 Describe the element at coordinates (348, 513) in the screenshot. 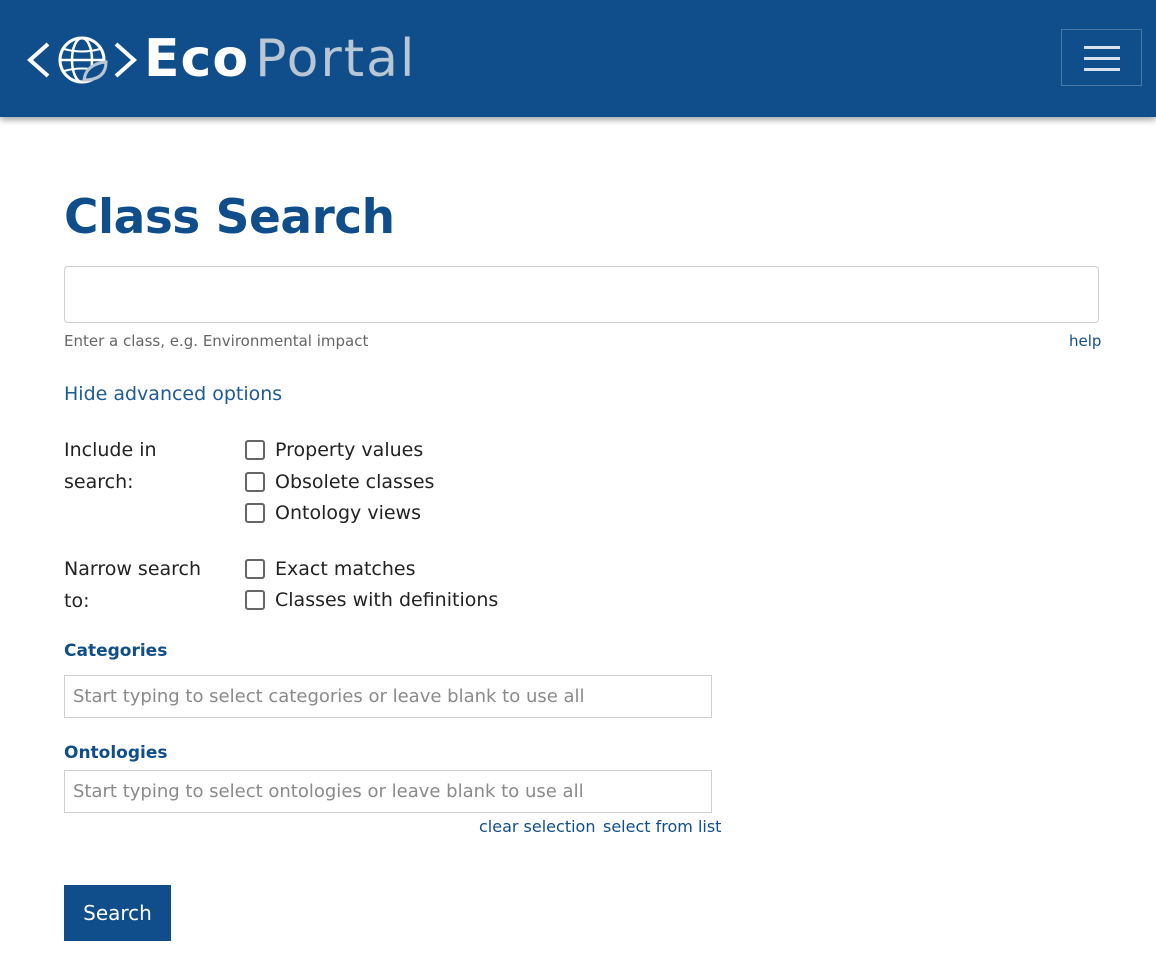

I see `option-label: Ontology views` at that location.